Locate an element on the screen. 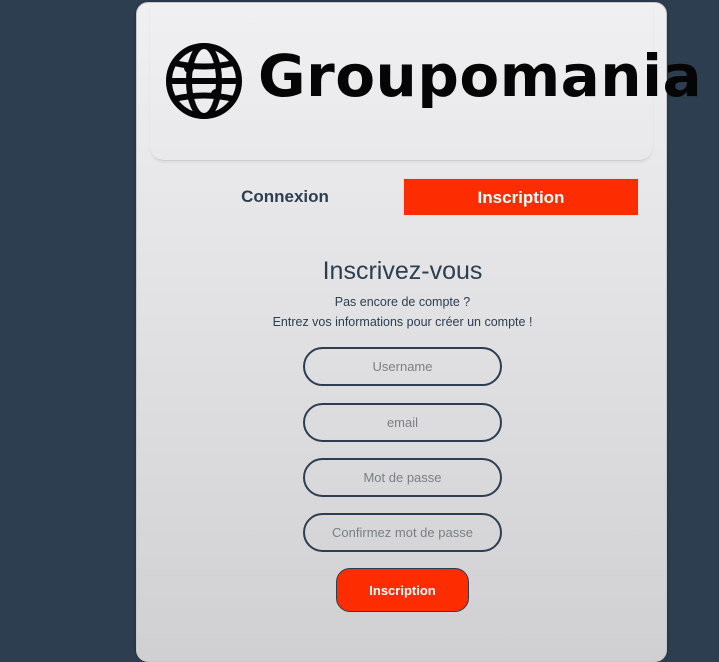 This screenshot has height=662, width=719. form-title: Inscrivez-vous is located at coordinates (402, 271).